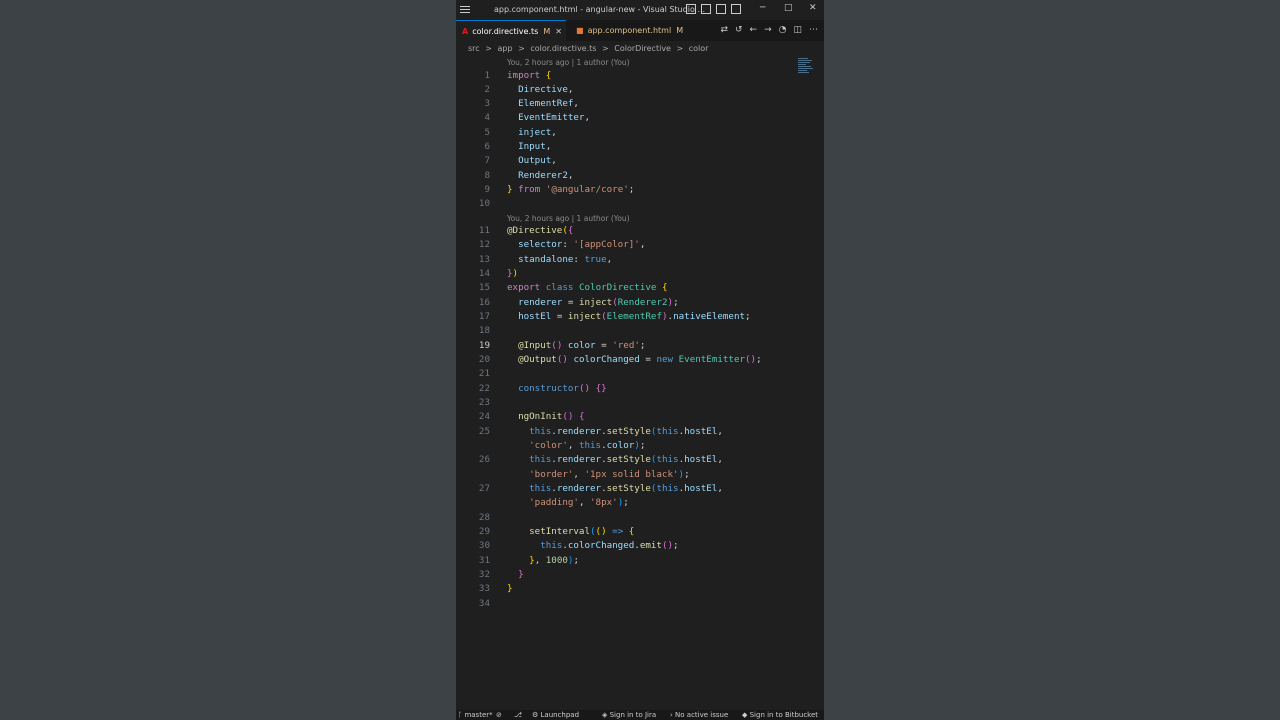 The width and height of the screenshot is (1280, 720). I want to click on toggle-primary-sidebar-icon, so click(691, 9).